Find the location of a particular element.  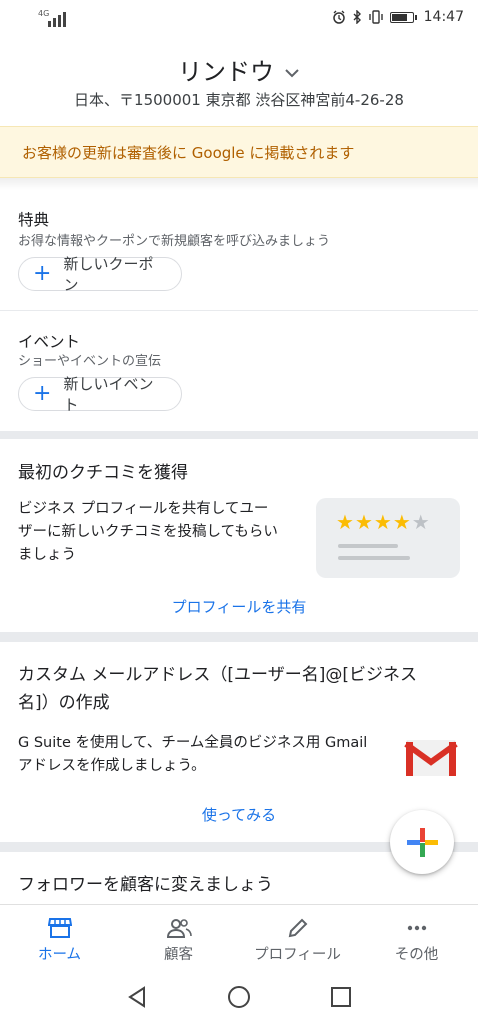

bottom-navigation: ホーム 顧客 プロフィール その他 is located at coordinates (239, 937).